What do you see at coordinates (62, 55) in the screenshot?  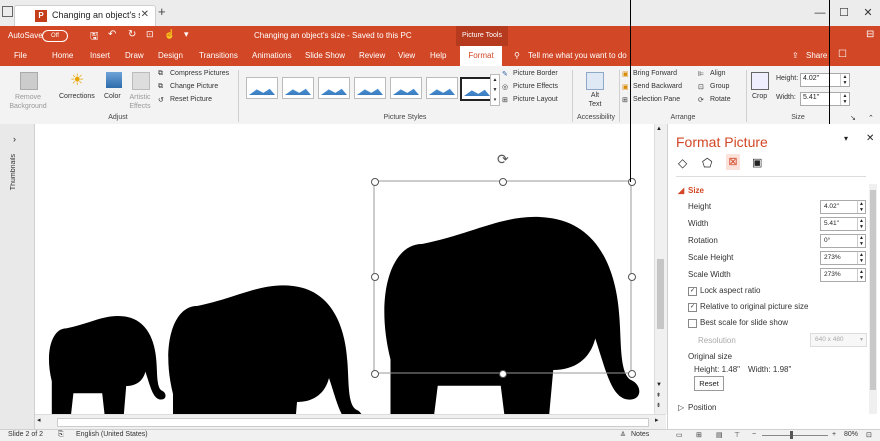 I see `tab-home: Home` at bounding box center [62, 55].